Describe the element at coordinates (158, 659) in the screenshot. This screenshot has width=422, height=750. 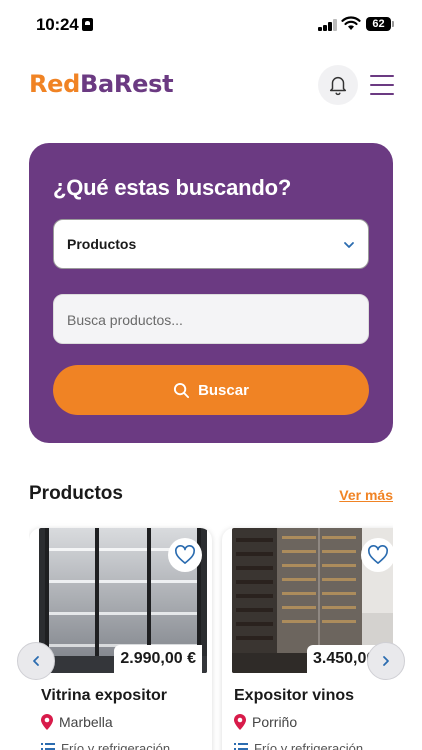
I see `product-price: 2.990,00 €` at that location.